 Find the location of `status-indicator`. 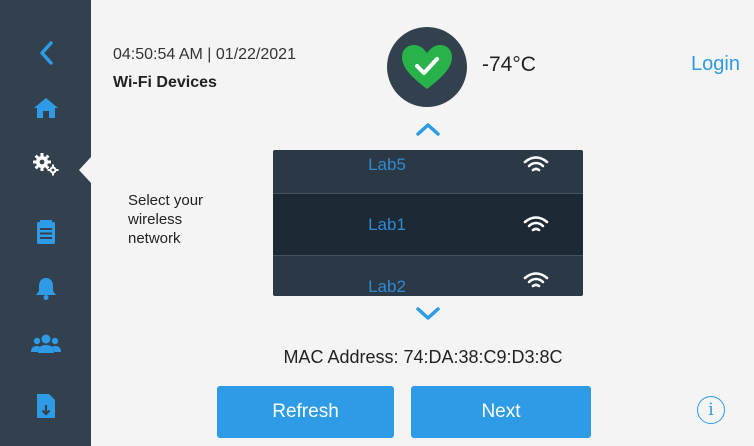

status-indicator is located at coordinates (427, 67).